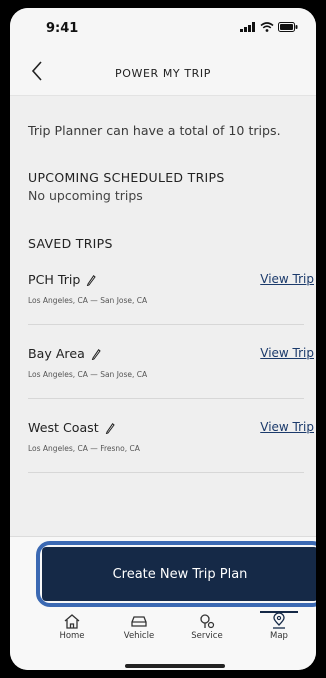  Describe the element at coordinates (139, 636) in the screenshot. I see `tab-vehicle-label: Vehicle` at that location.